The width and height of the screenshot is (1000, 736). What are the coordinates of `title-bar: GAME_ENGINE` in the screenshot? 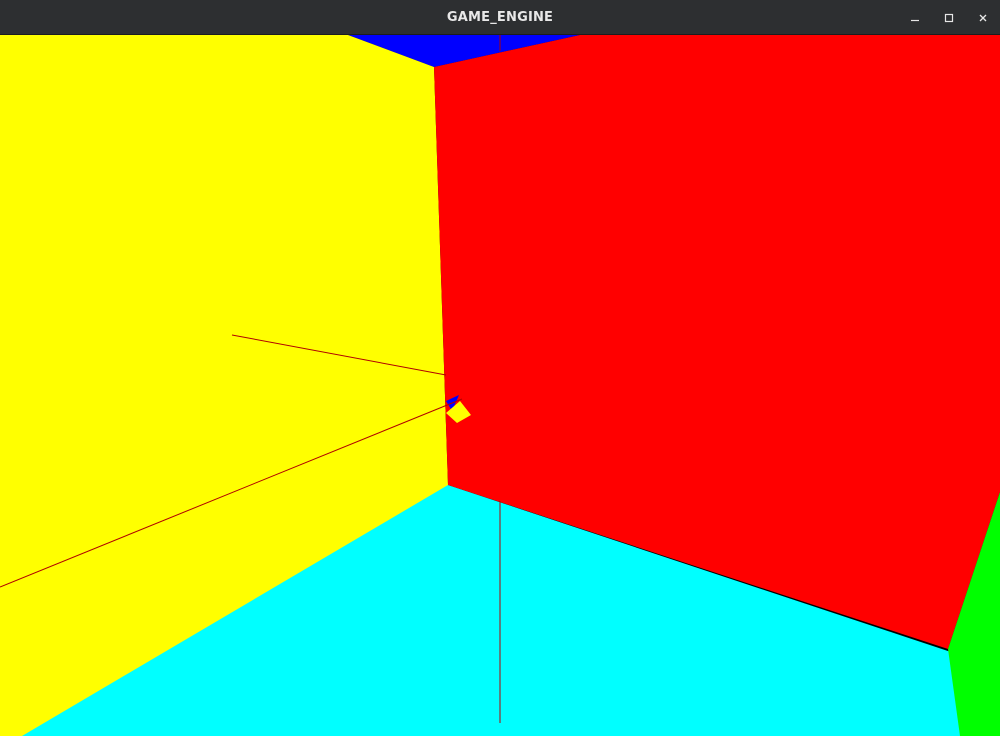 It's located at (500, 17).